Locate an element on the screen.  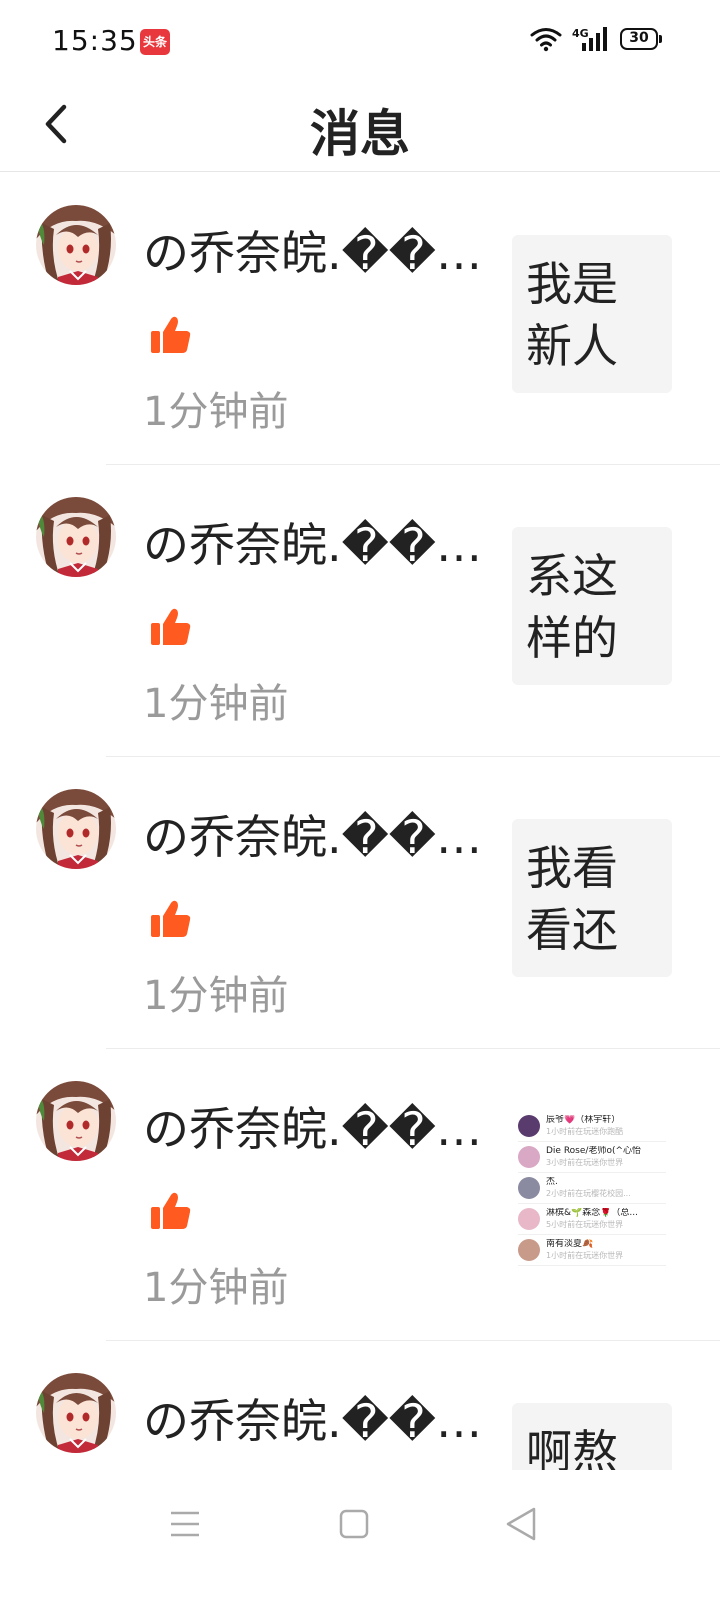
mini-name: 辰爷💗（林宇轩） is located at coordinates (583, 1120).